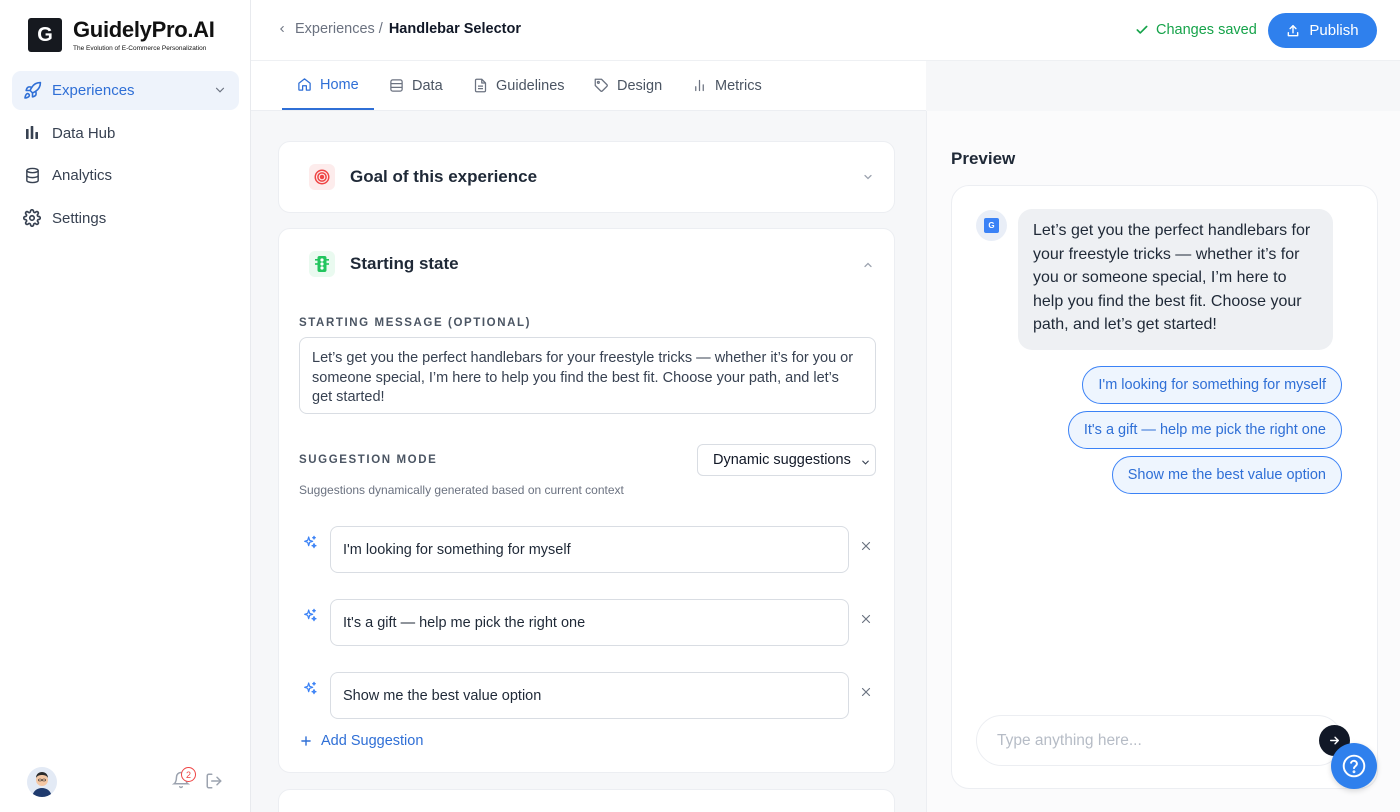 This screenshot has height=812, width=1400. What do you see at coordinates (1204, 430) in the screenshot?
I see `suggestion-chip: It's a gift — help me pick the right one` at bounding box center [1204, 430].